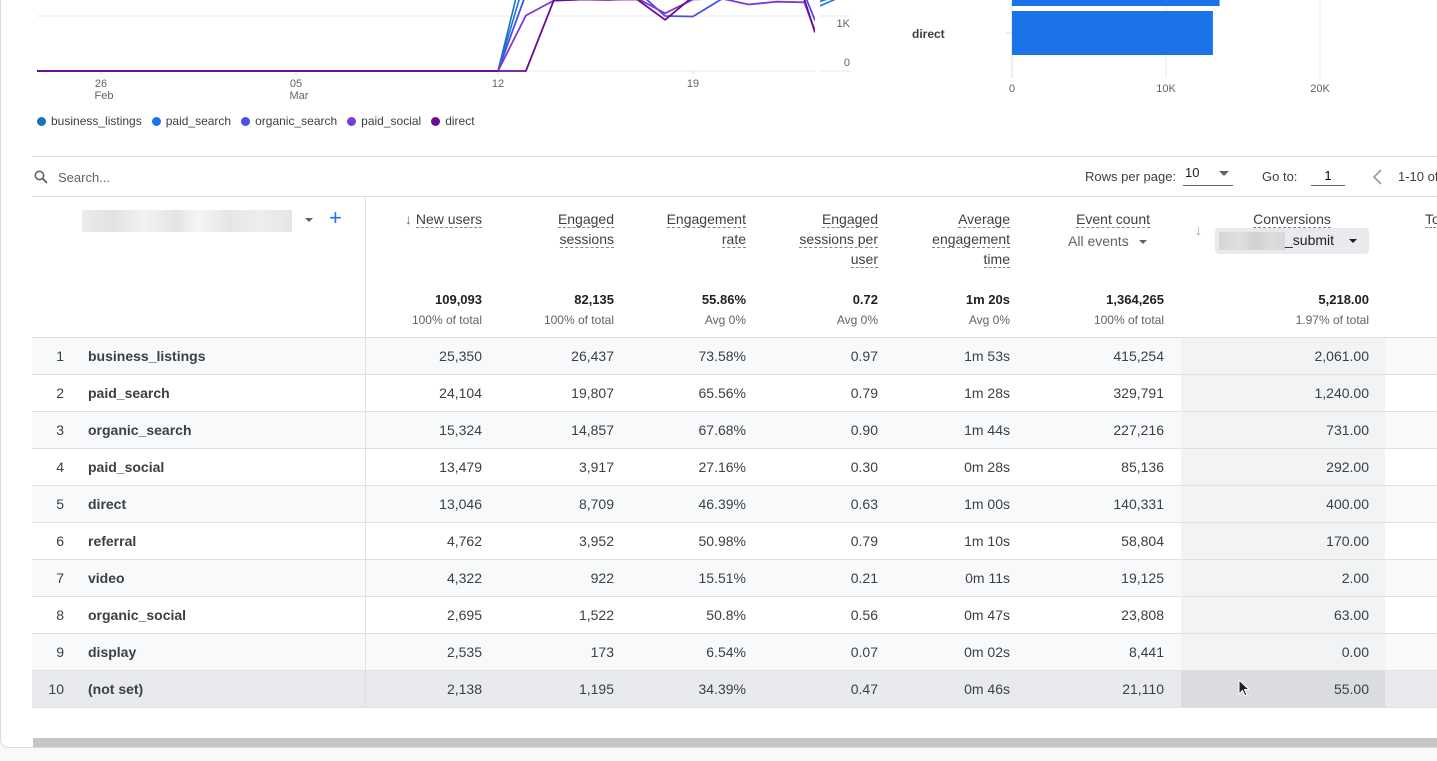 This screenshot has height=761, width=1437. What do you see at coordinates (104, 96) in the screenshot?
I see `x-tick-month-label: Feb` at bounding box center [104, 96].